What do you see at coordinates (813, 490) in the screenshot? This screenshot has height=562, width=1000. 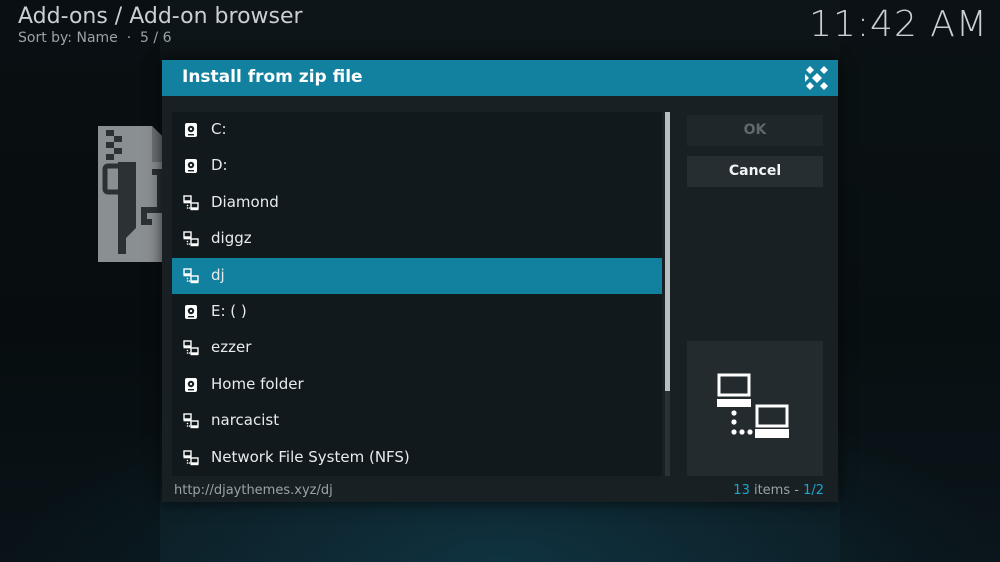 I see `page-indicator: 1/2` at bounding box center [813, 490].